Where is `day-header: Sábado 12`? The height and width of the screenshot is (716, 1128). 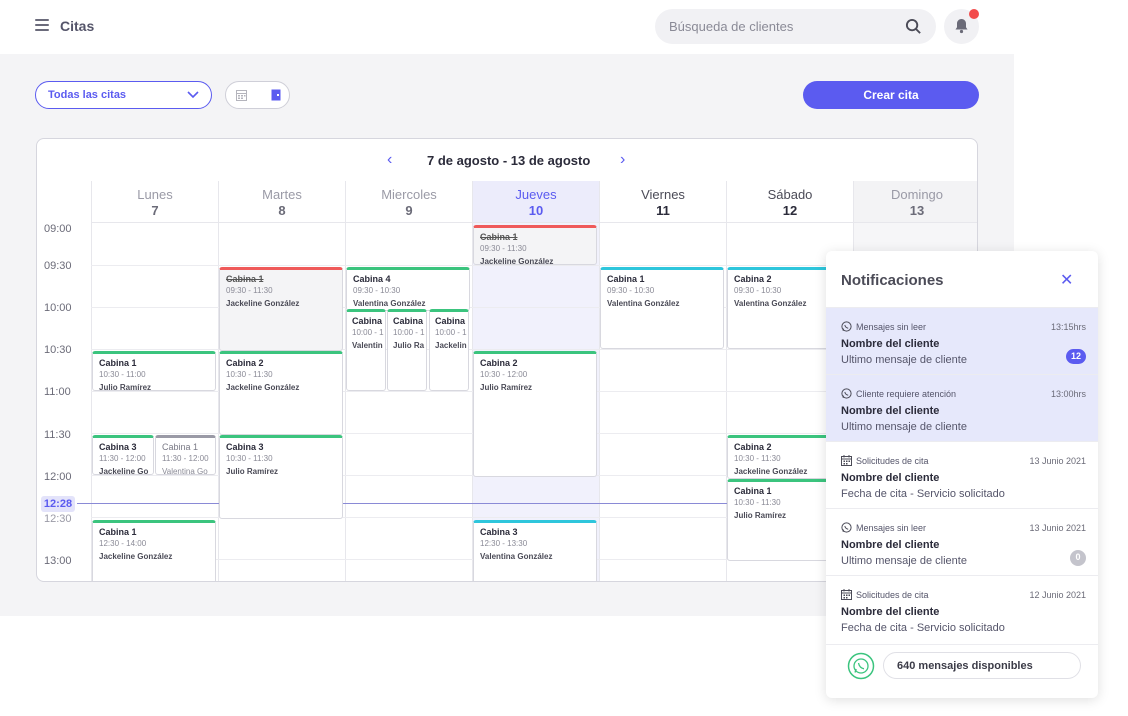 day-header: Sábado 12 is located at coordinates (789, 202).